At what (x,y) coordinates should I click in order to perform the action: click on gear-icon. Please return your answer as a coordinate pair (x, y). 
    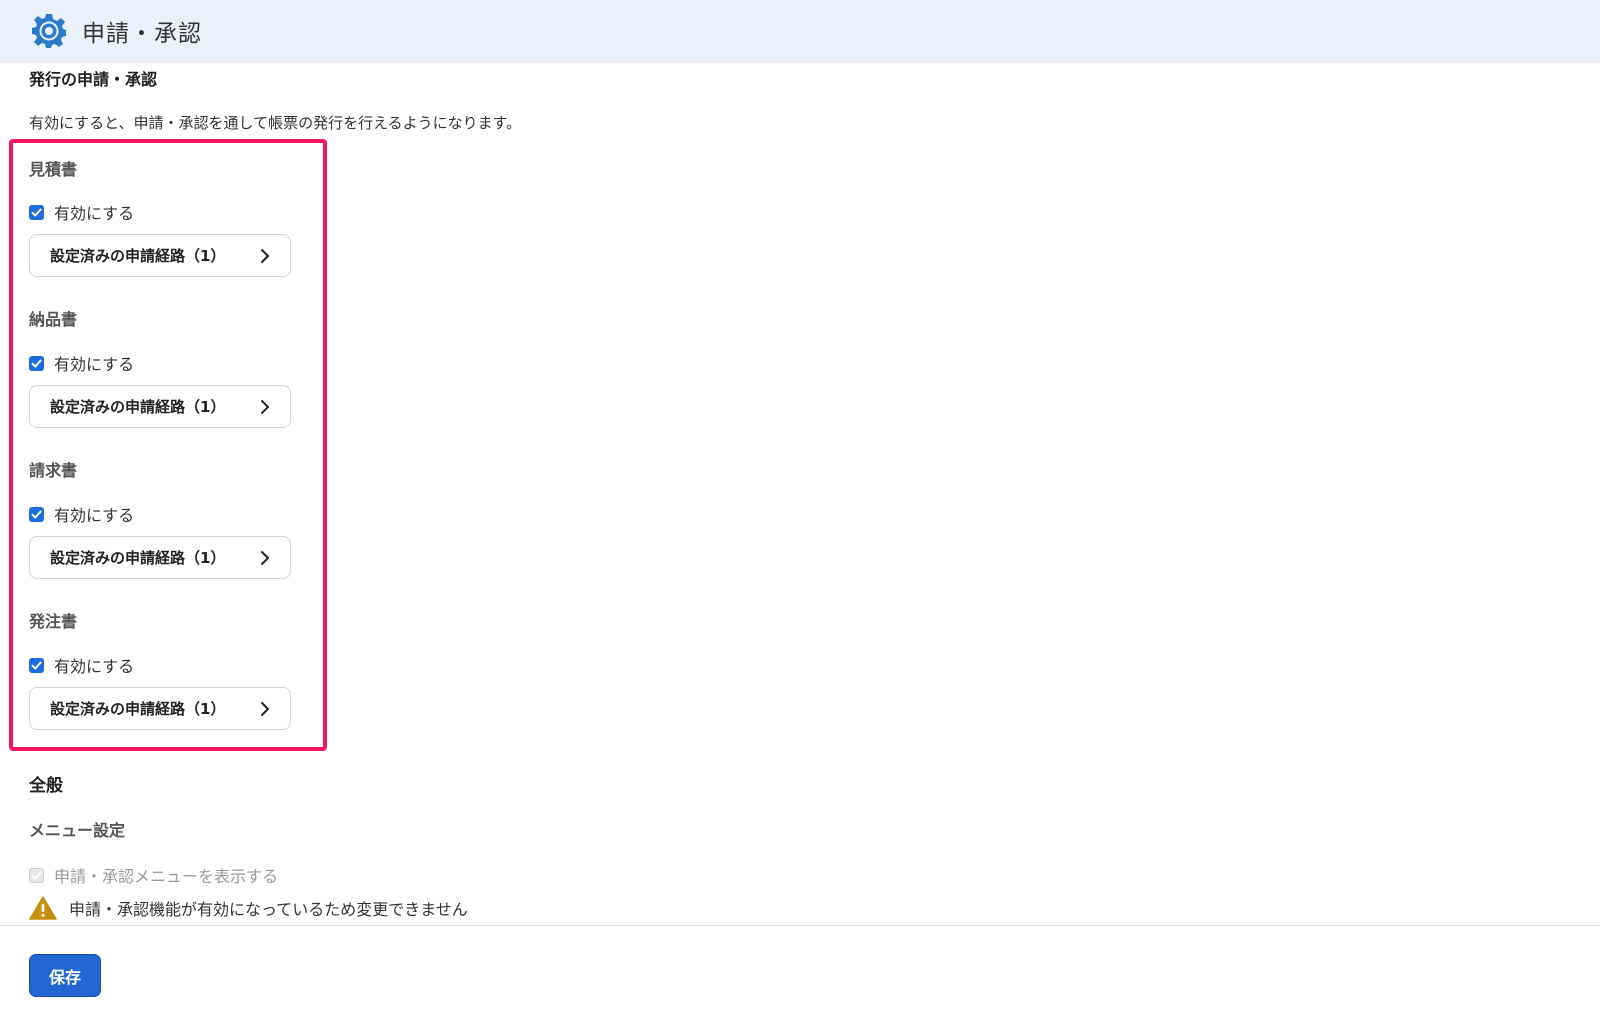
    Looking at the image, I should click on (49, 31).